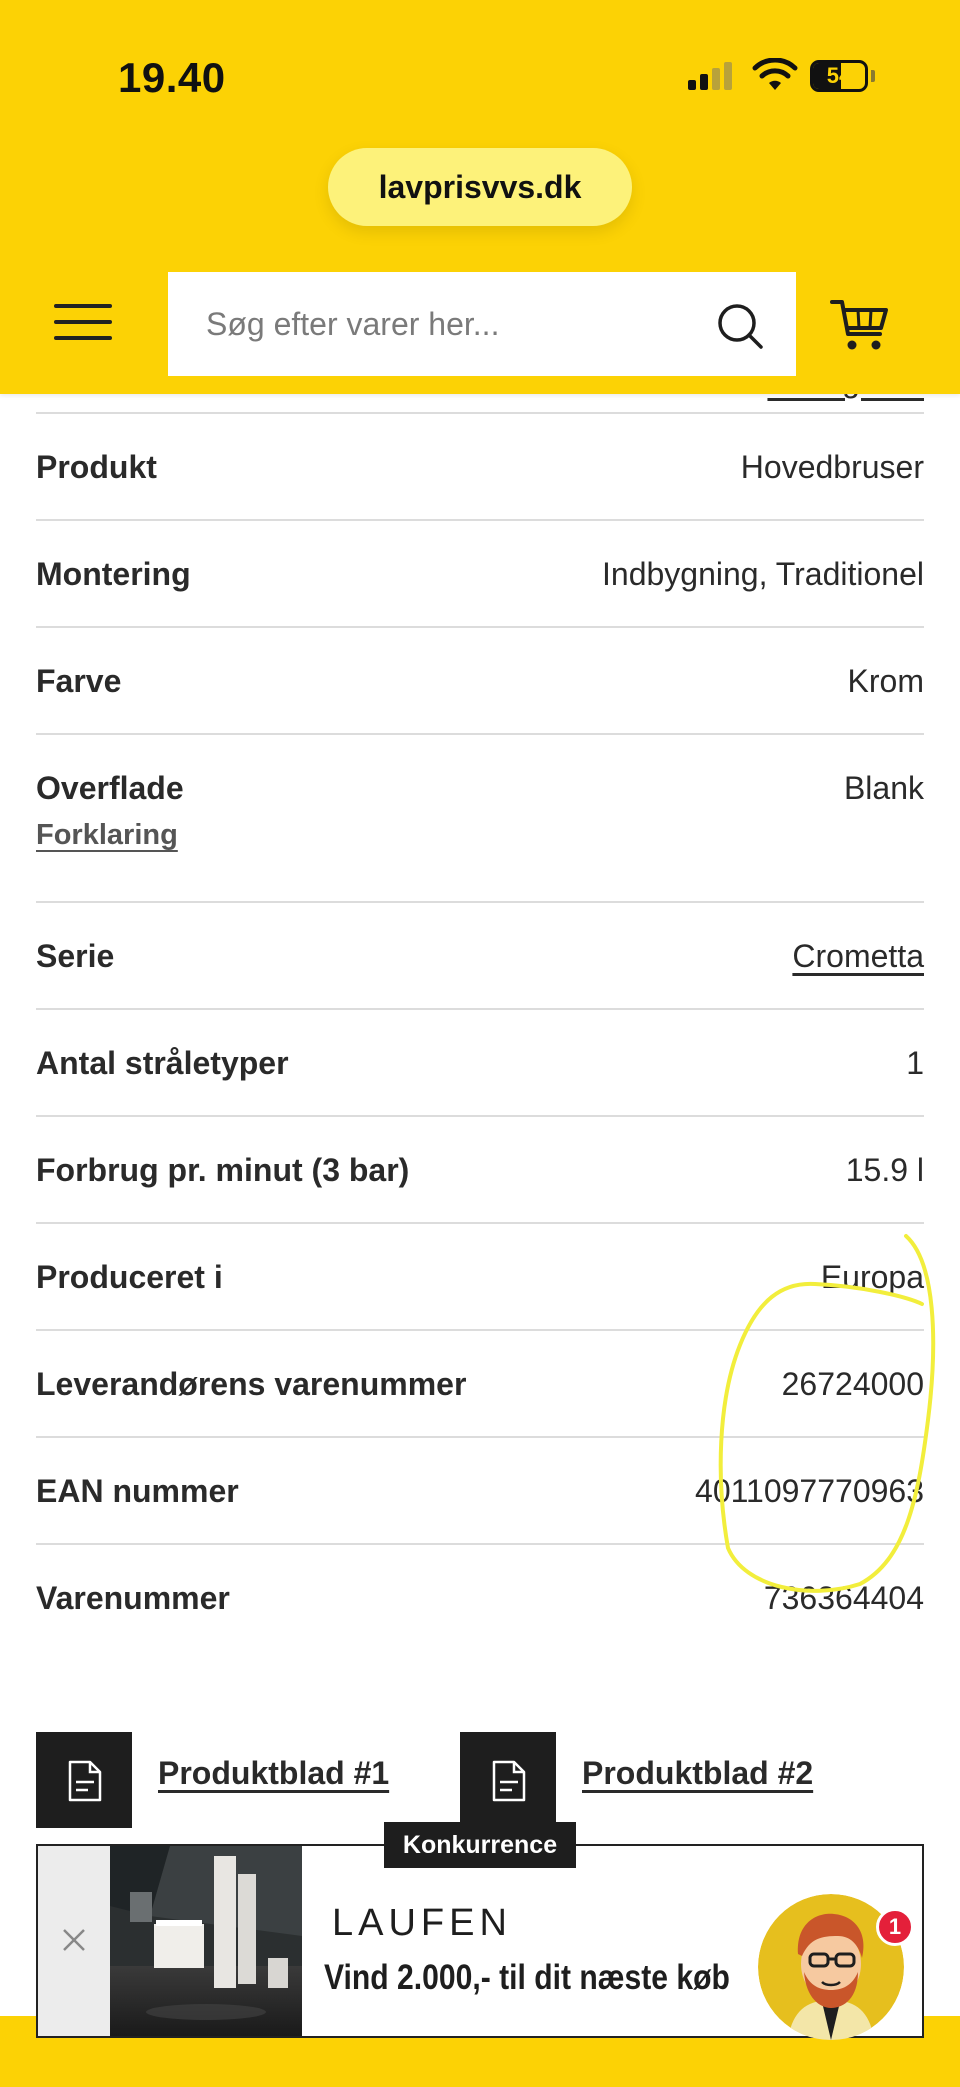 The width and height of the screenshot is (960, 2087). What do you see at coordinates (809, 1491) in the screenshot?
I see `spec-value: 4011097770963` at bounding box center [809, 1491].